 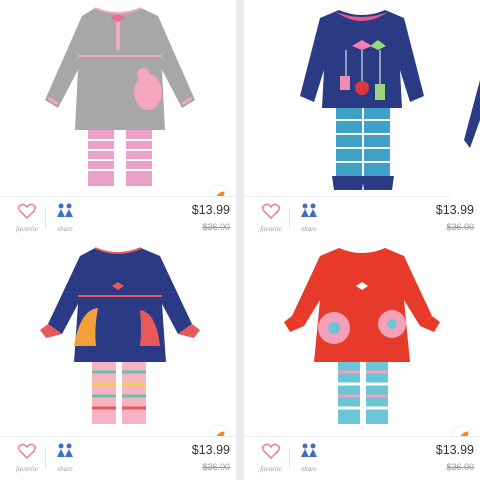 What do you see at coordinates (465, 100) in the screenshot?
I see `product-card-partial` at bounding box center [465, 100].